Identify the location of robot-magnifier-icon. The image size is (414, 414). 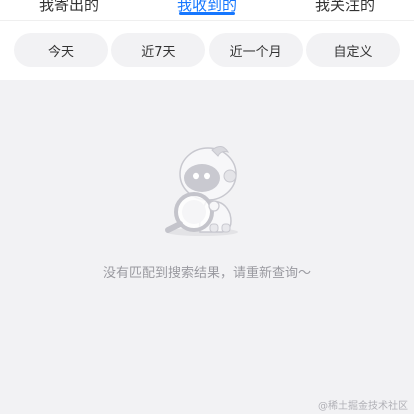
(201, 191).